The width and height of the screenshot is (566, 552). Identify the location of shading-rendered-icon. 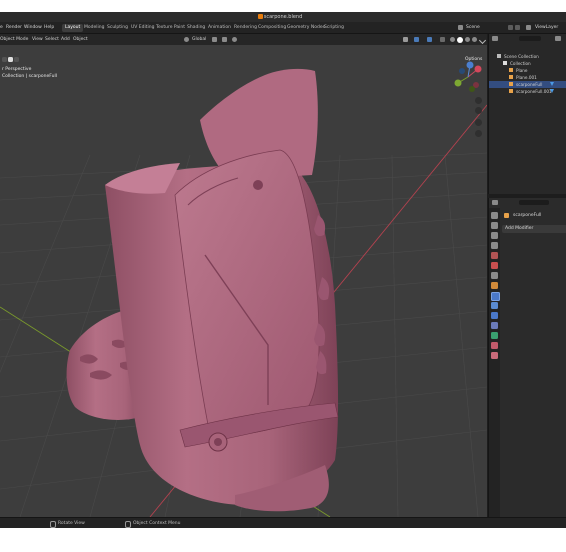
(474, 39).